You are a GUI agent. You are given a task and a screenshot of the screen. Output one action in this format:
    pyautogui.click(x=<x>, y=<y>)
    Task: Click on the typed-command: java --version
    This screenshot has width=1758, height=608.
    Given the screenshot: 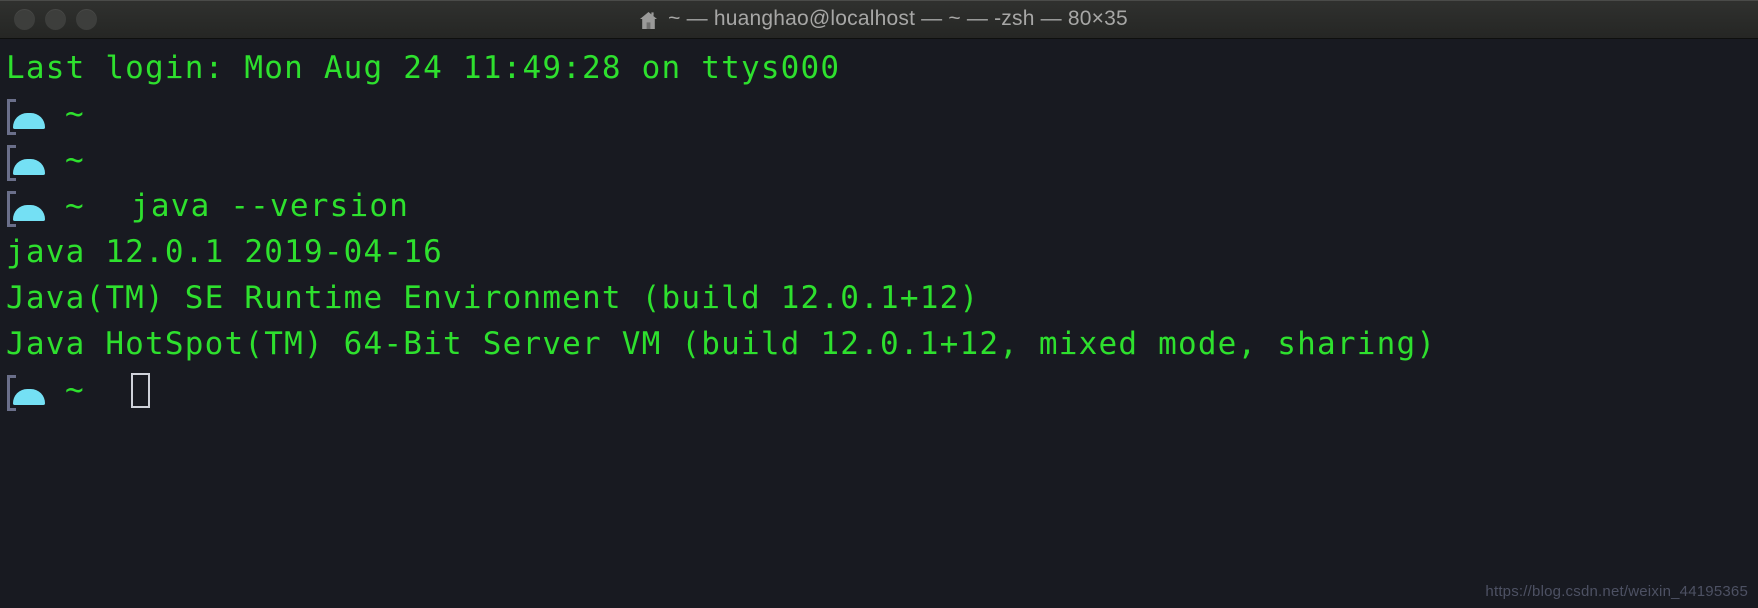 What is the action you would take?
    pyautogui.click(x=270, y=206)
    